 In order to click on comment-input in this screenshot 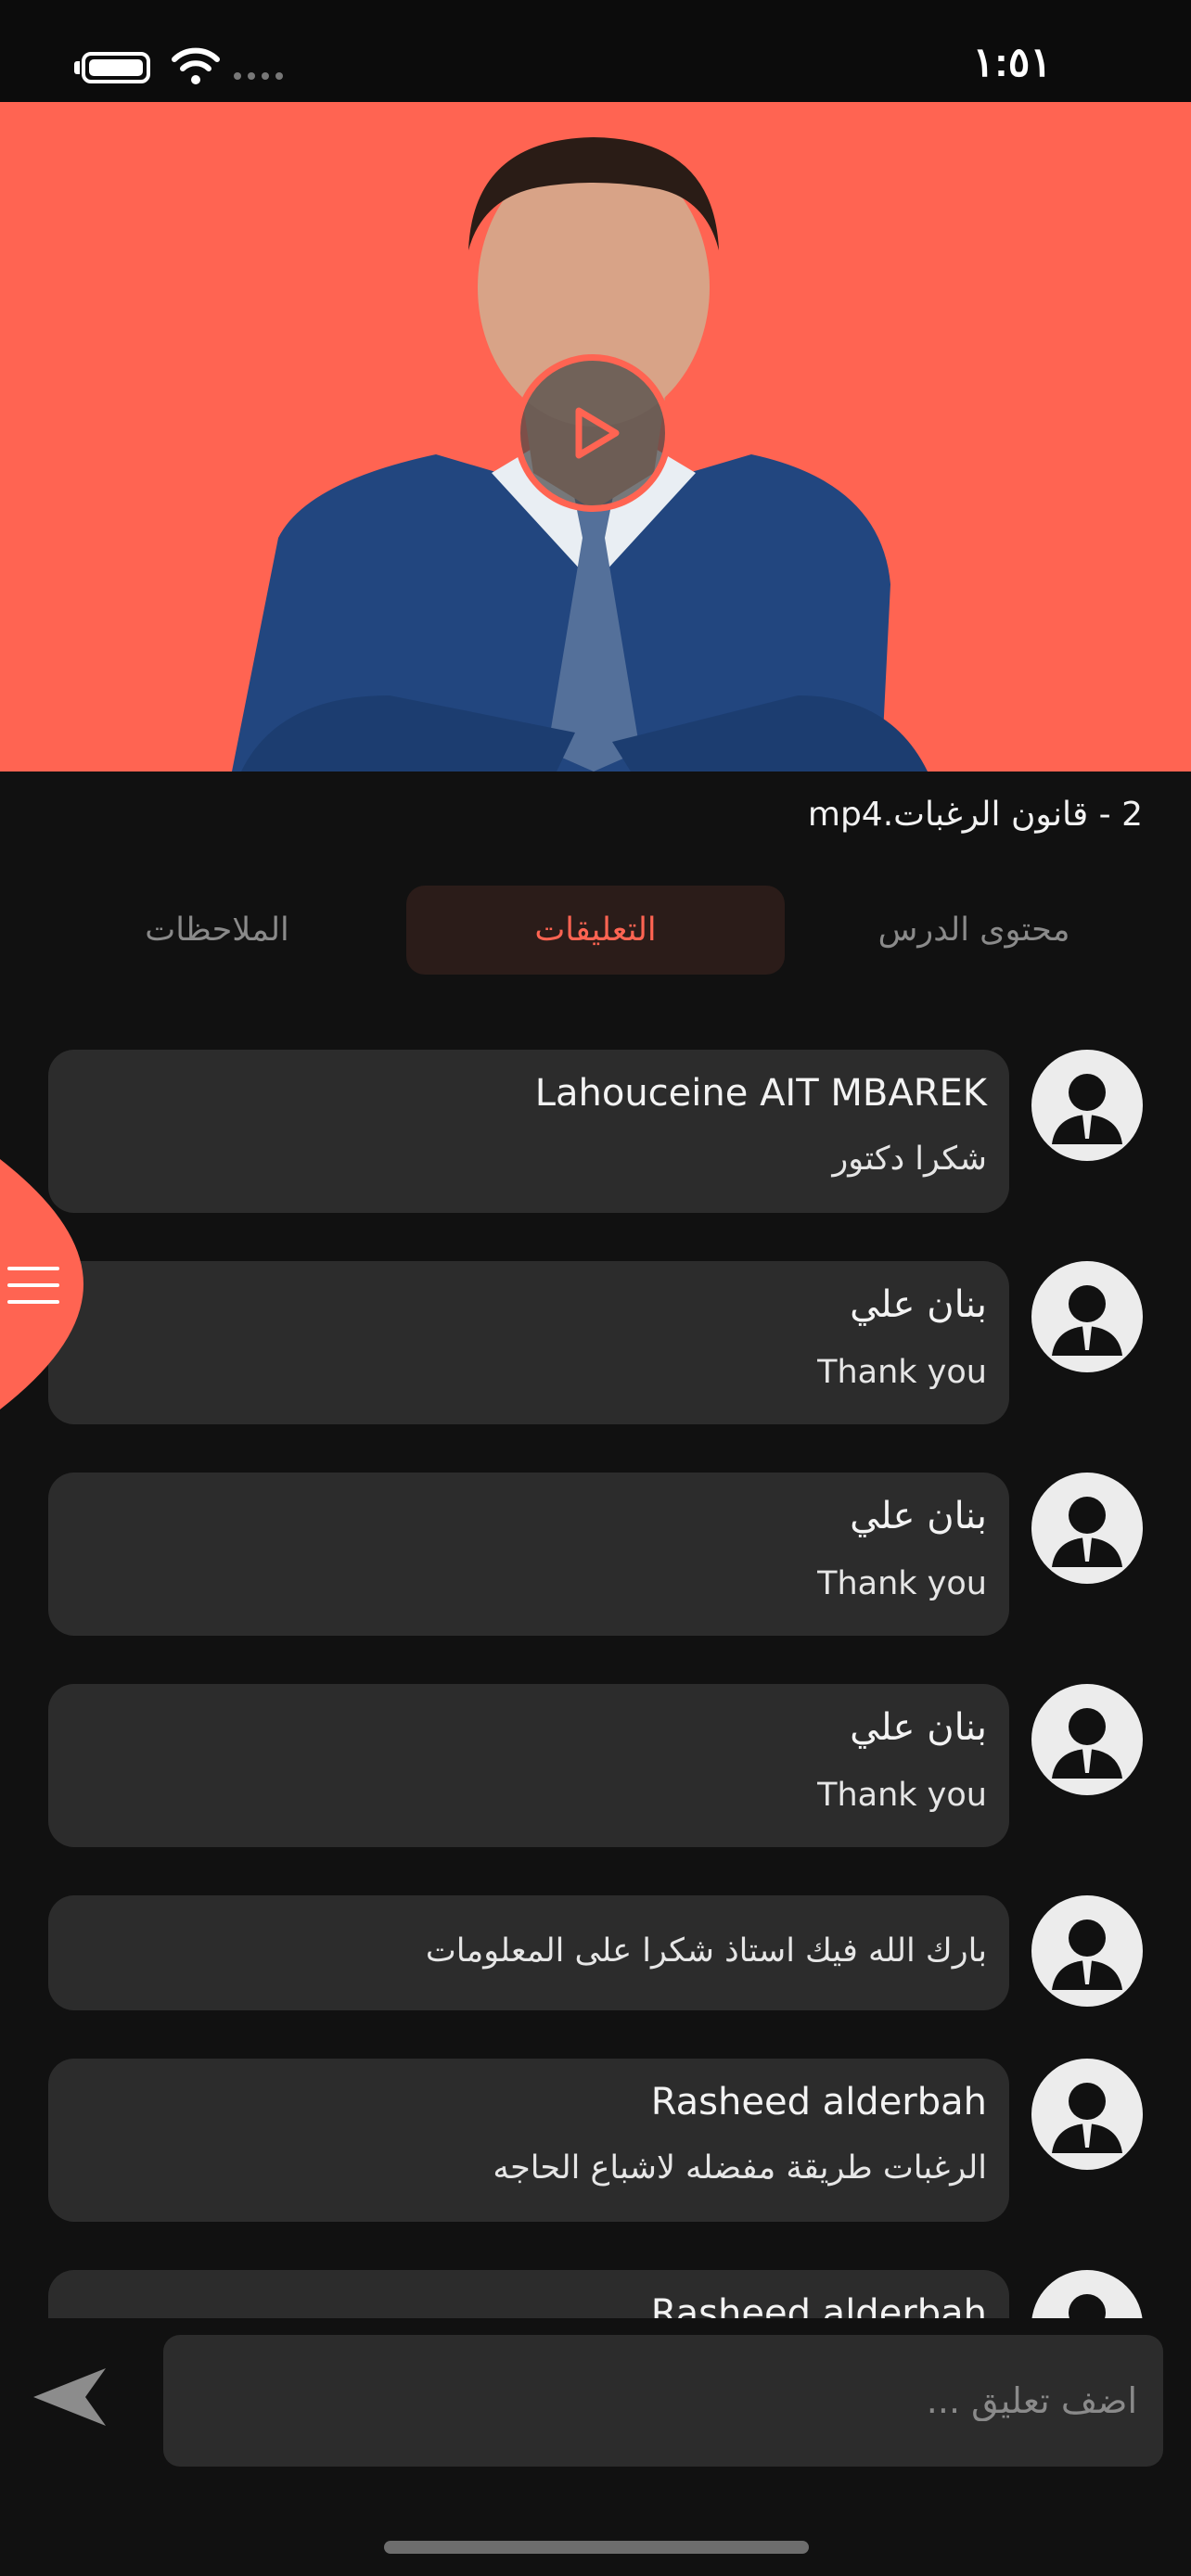, I will do `click(663, 2401)`.